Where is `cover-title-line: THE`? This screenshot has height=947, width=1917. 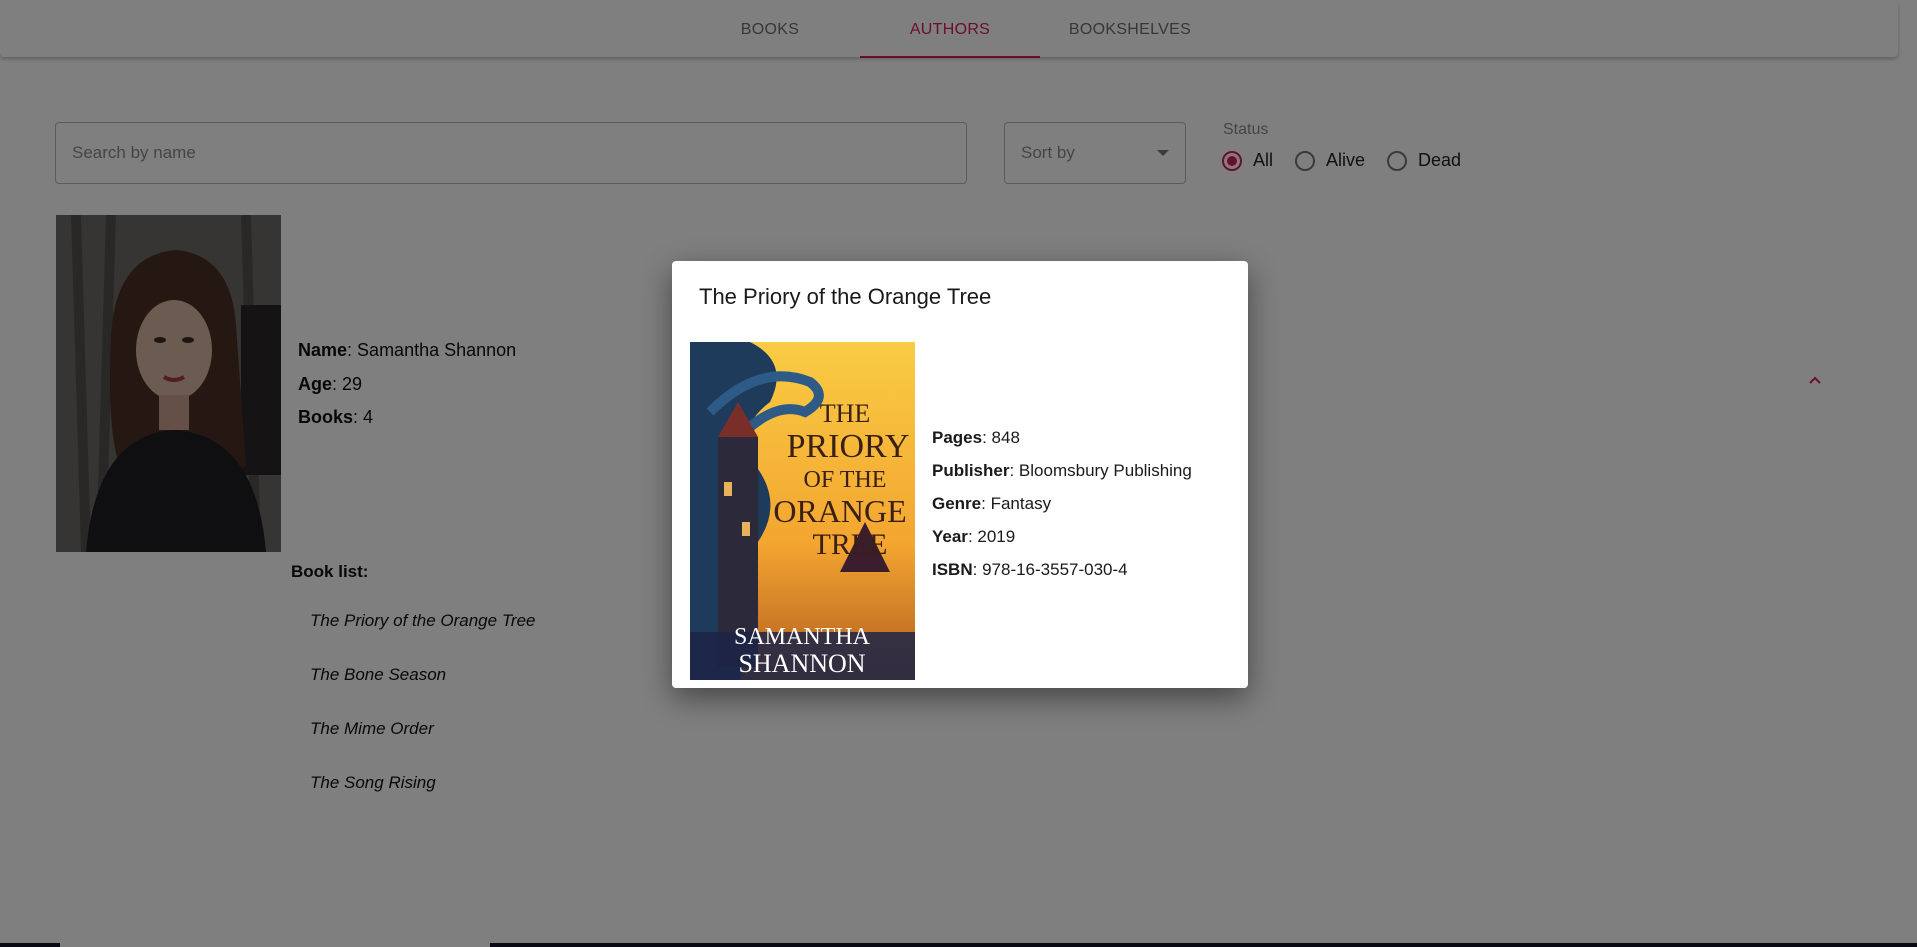 cover-title-line: THE is located at coordinates (845, 413).